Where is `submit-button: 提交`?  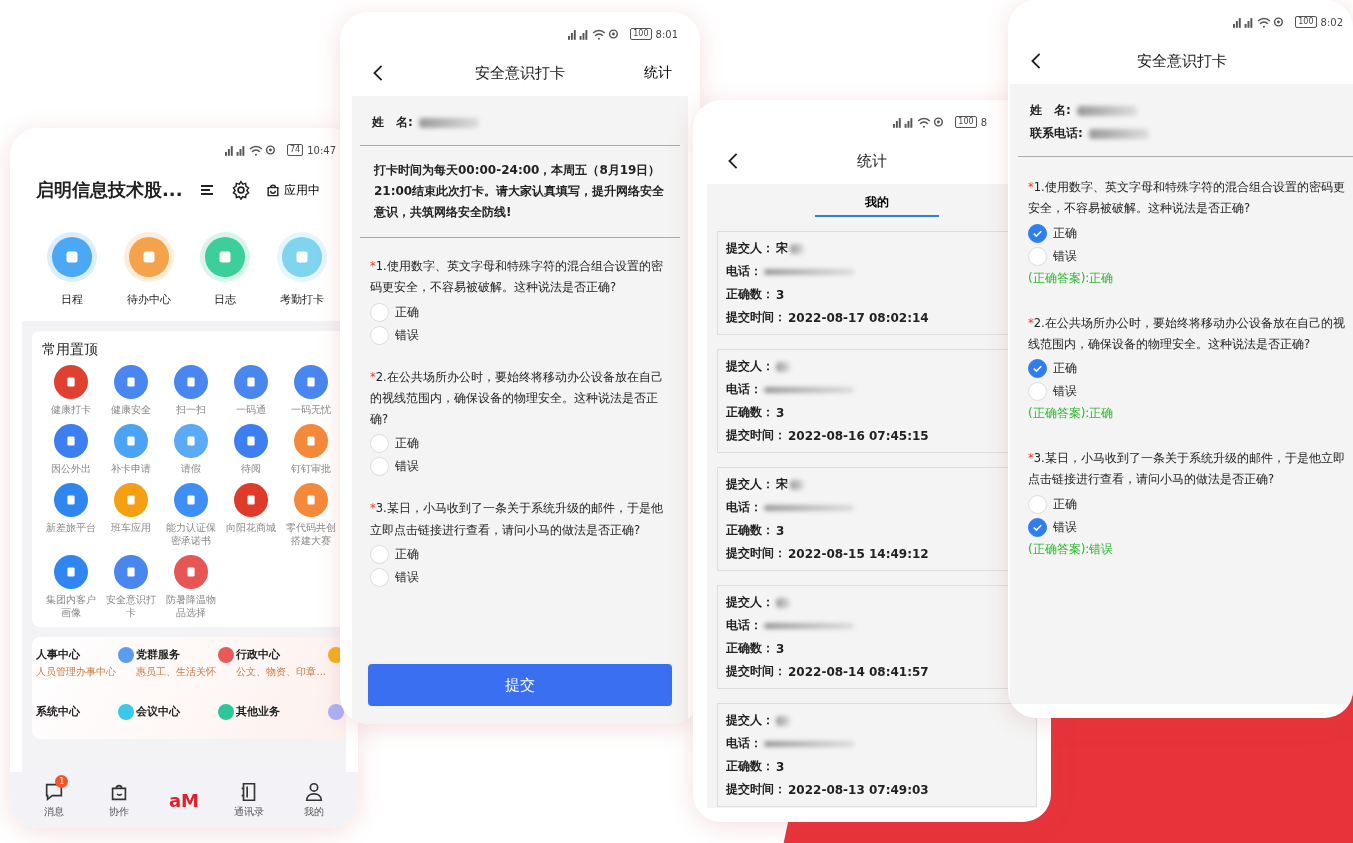
submit-button: 提交 is located at coordinates (520, 685).